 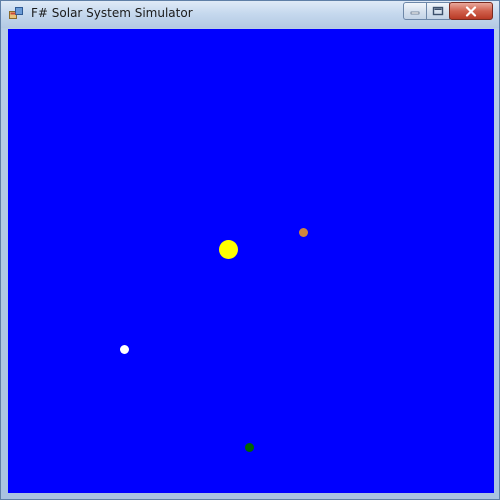 I want to click on maximize-icon, so click(x=438, y=11).